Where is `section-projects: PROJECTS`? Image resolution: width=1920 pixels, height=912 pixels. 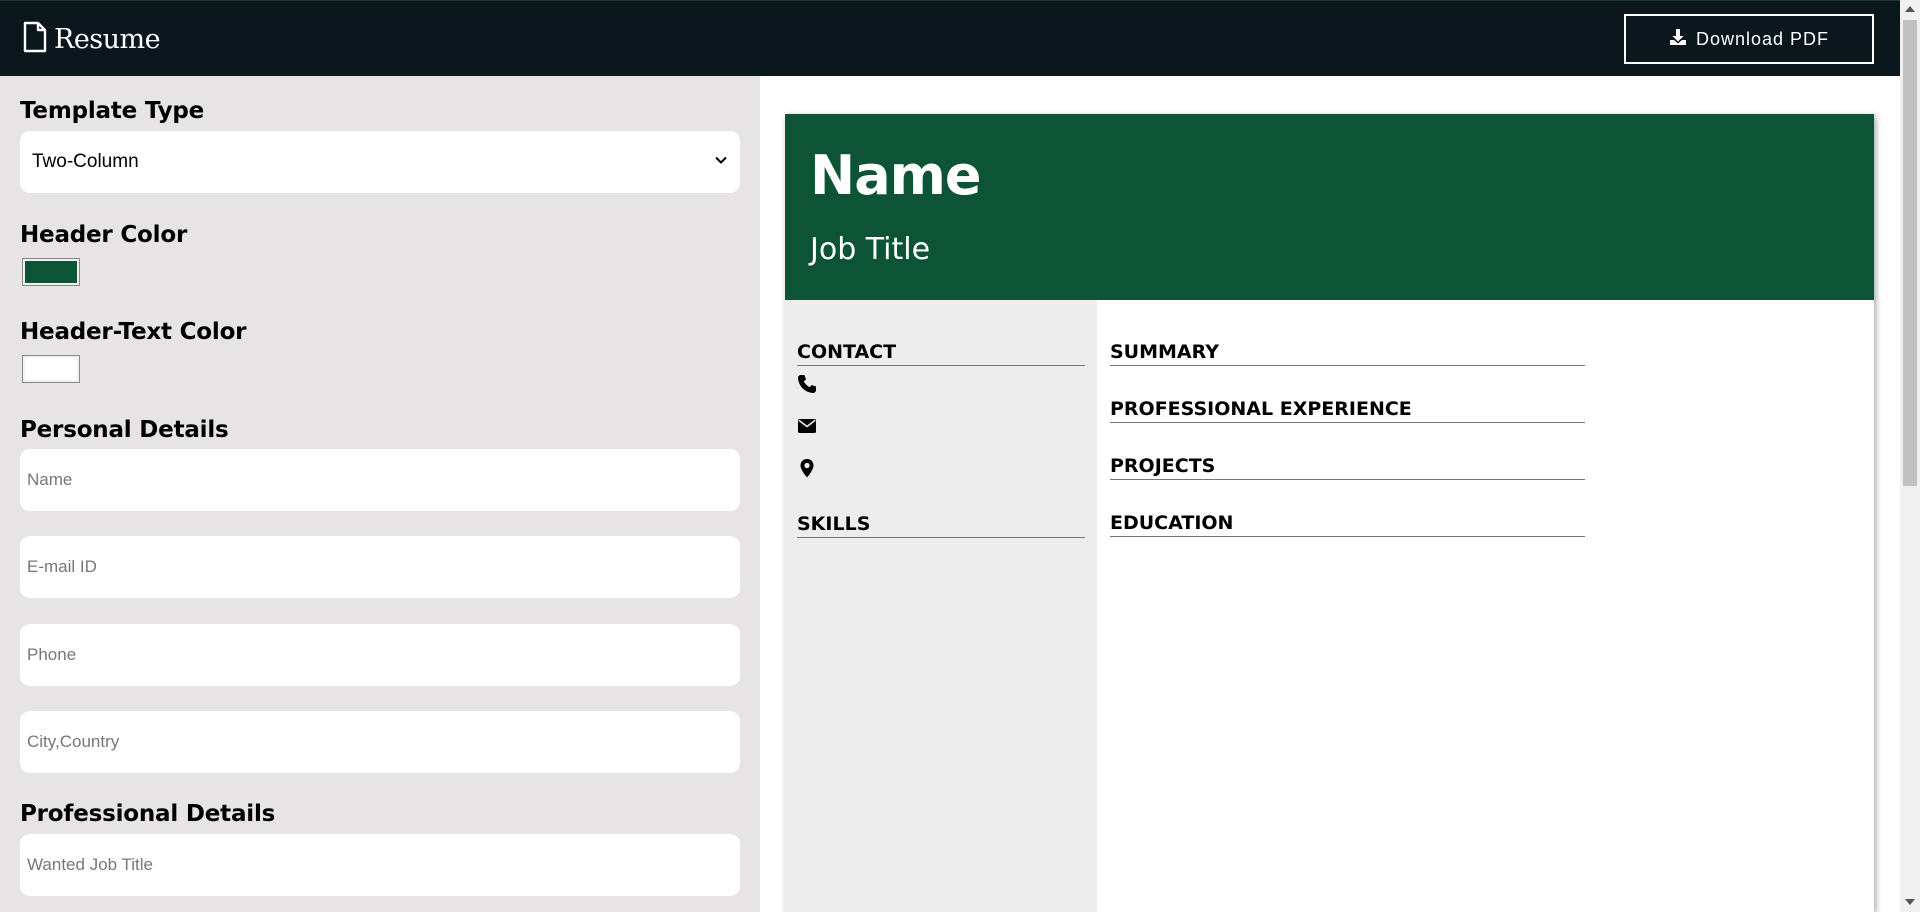 section-projects: PROJECTS is located at coordinates (1347, 467).